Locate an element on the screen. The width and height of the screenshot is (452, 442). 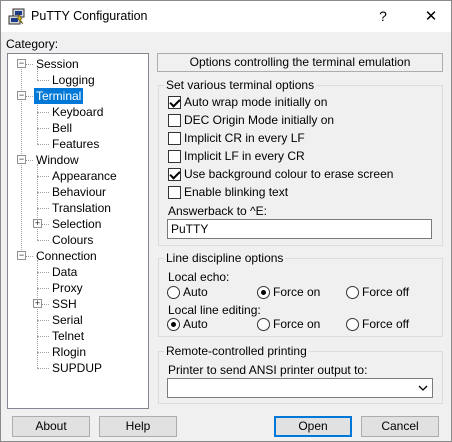
about-button: About is located at coordinates (51, 426).